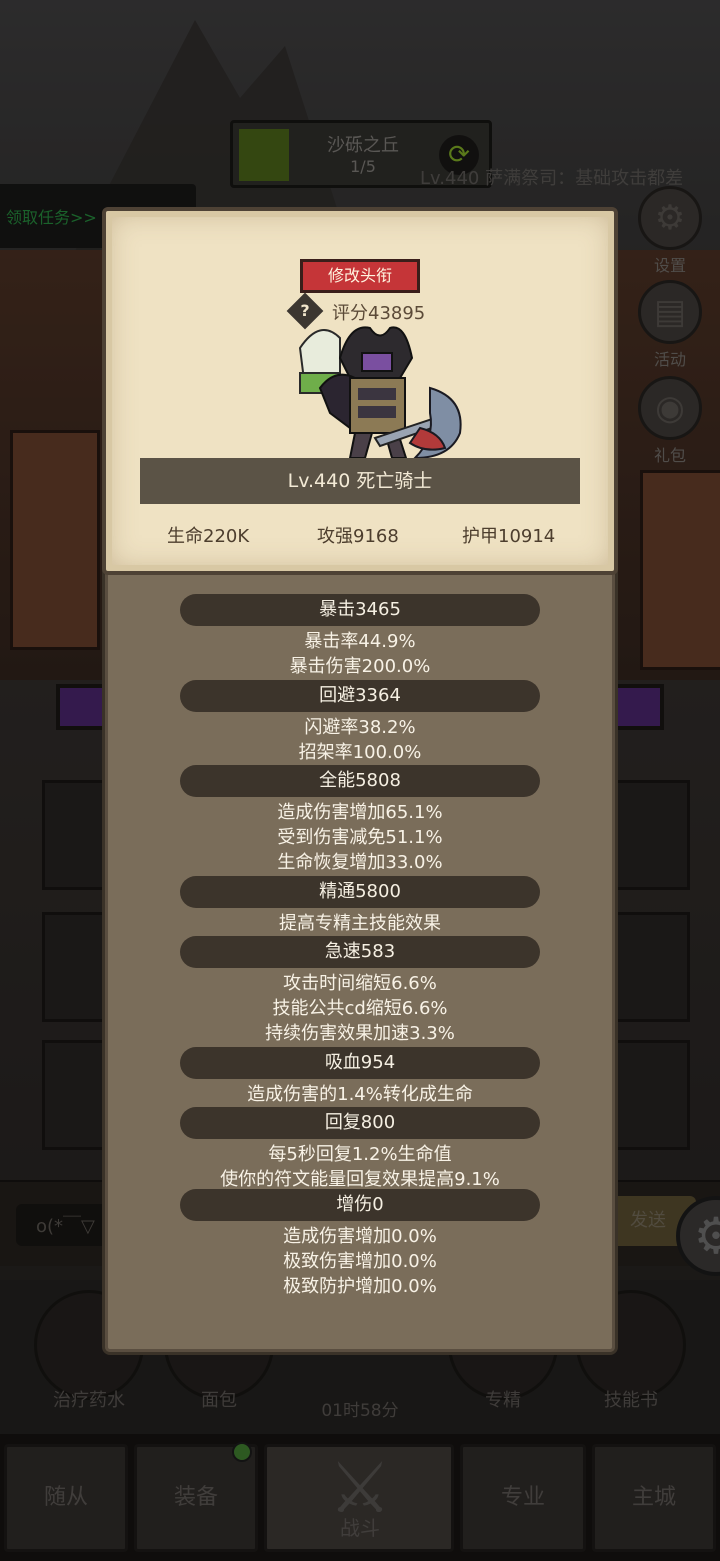 The image size is (720, 1561). Describe the element at coordinates (360, 923) in the screenshot. I see `stat-line: 提高专精主技能效果` at that location.